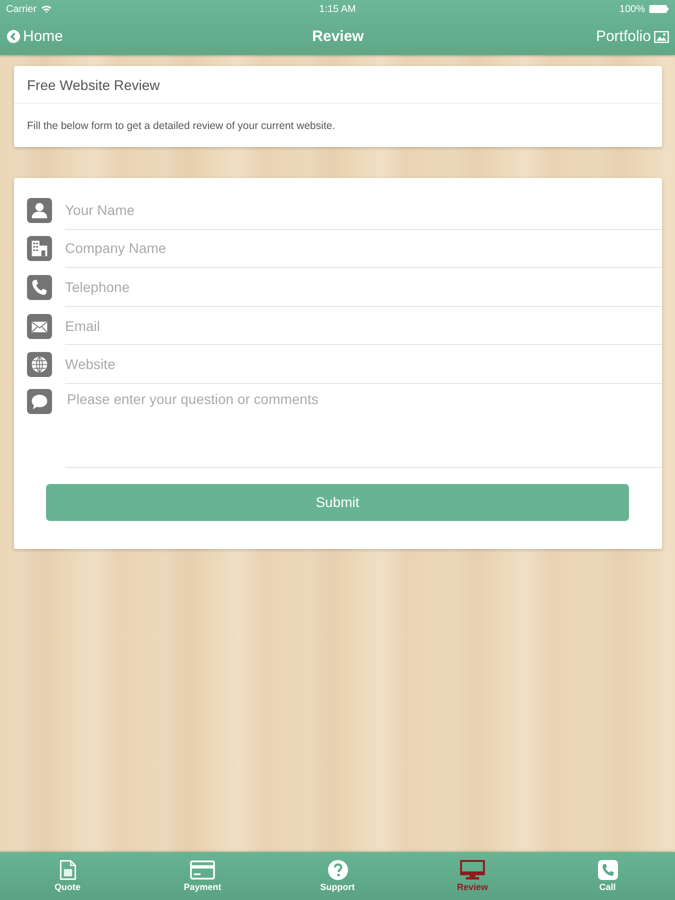 The height and width of the screenshot is (900, 675). I want to click on envelope-icon, so click(39, 326).